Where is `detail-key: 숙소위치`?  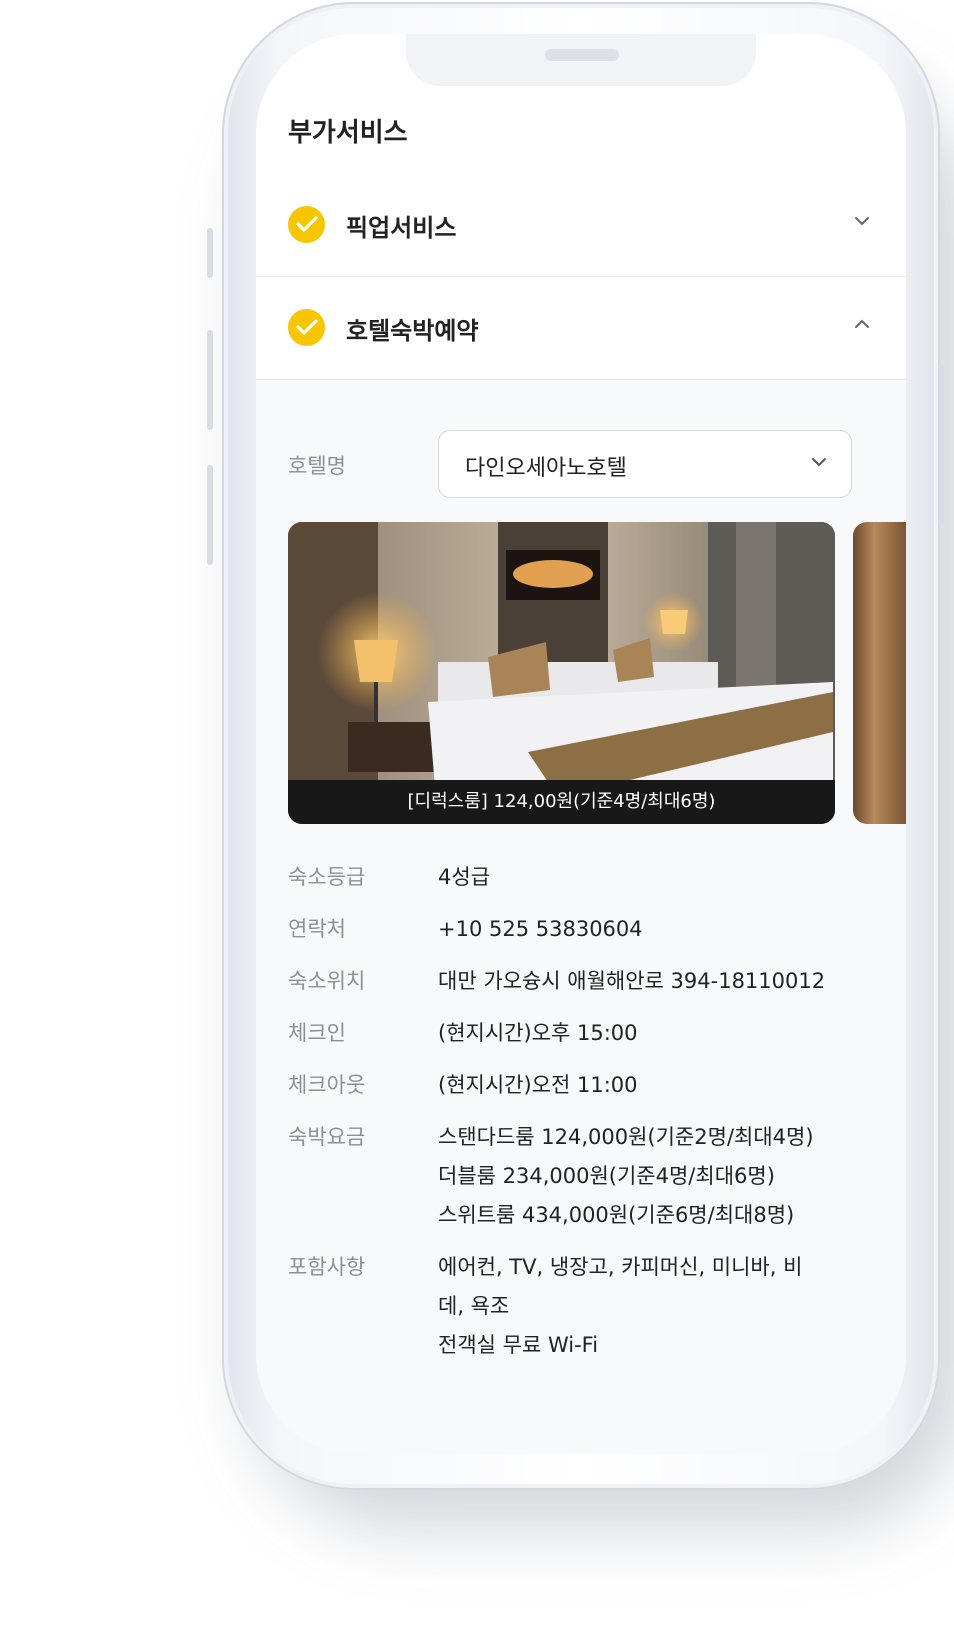 detail-key: 숙소위치 is located at coordinates (327, 981).